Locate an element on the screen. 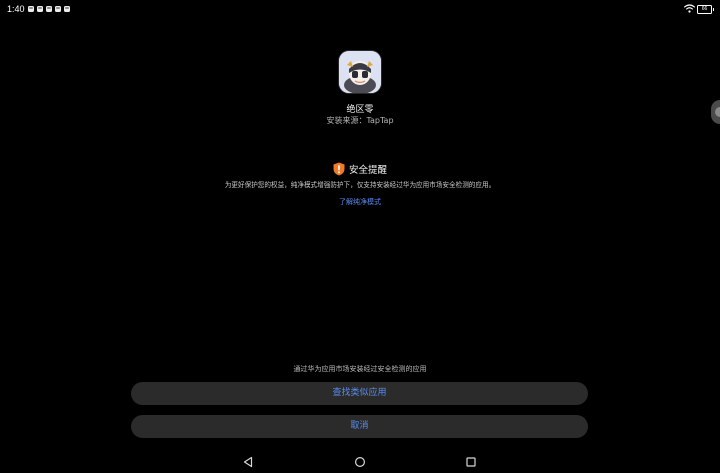 This screenshot has height=473, width=720. back-triangle-icon is located at coordinates (248, 462).